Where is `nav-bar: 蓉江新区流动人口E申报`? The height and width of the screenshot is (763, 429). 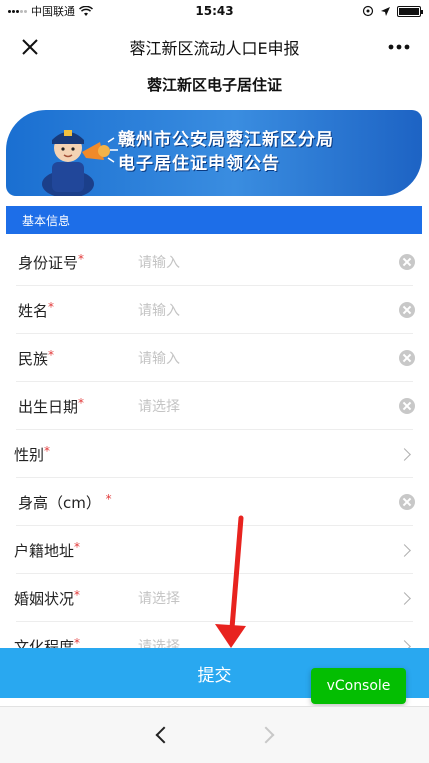
nav-bar: 蓉江新区流动人口E申报 is located at coordinates (214, 47).